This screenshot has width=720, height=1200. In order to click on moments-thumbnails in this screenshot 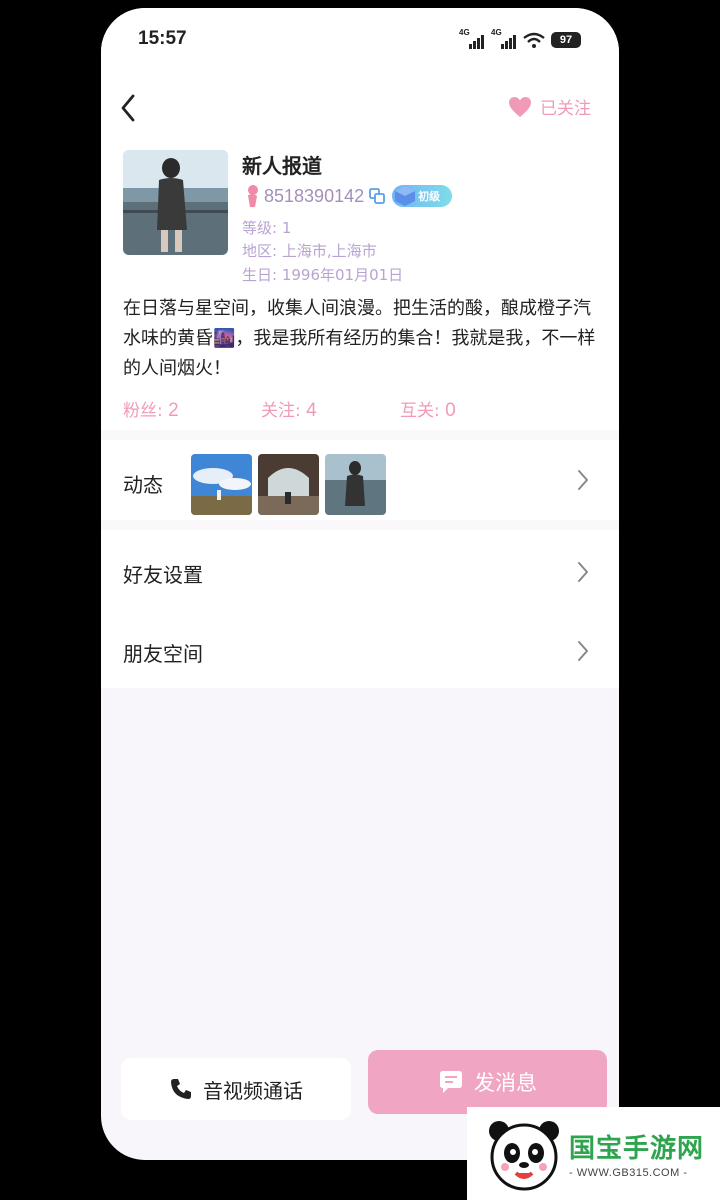, I will do `click(288, 484)`.